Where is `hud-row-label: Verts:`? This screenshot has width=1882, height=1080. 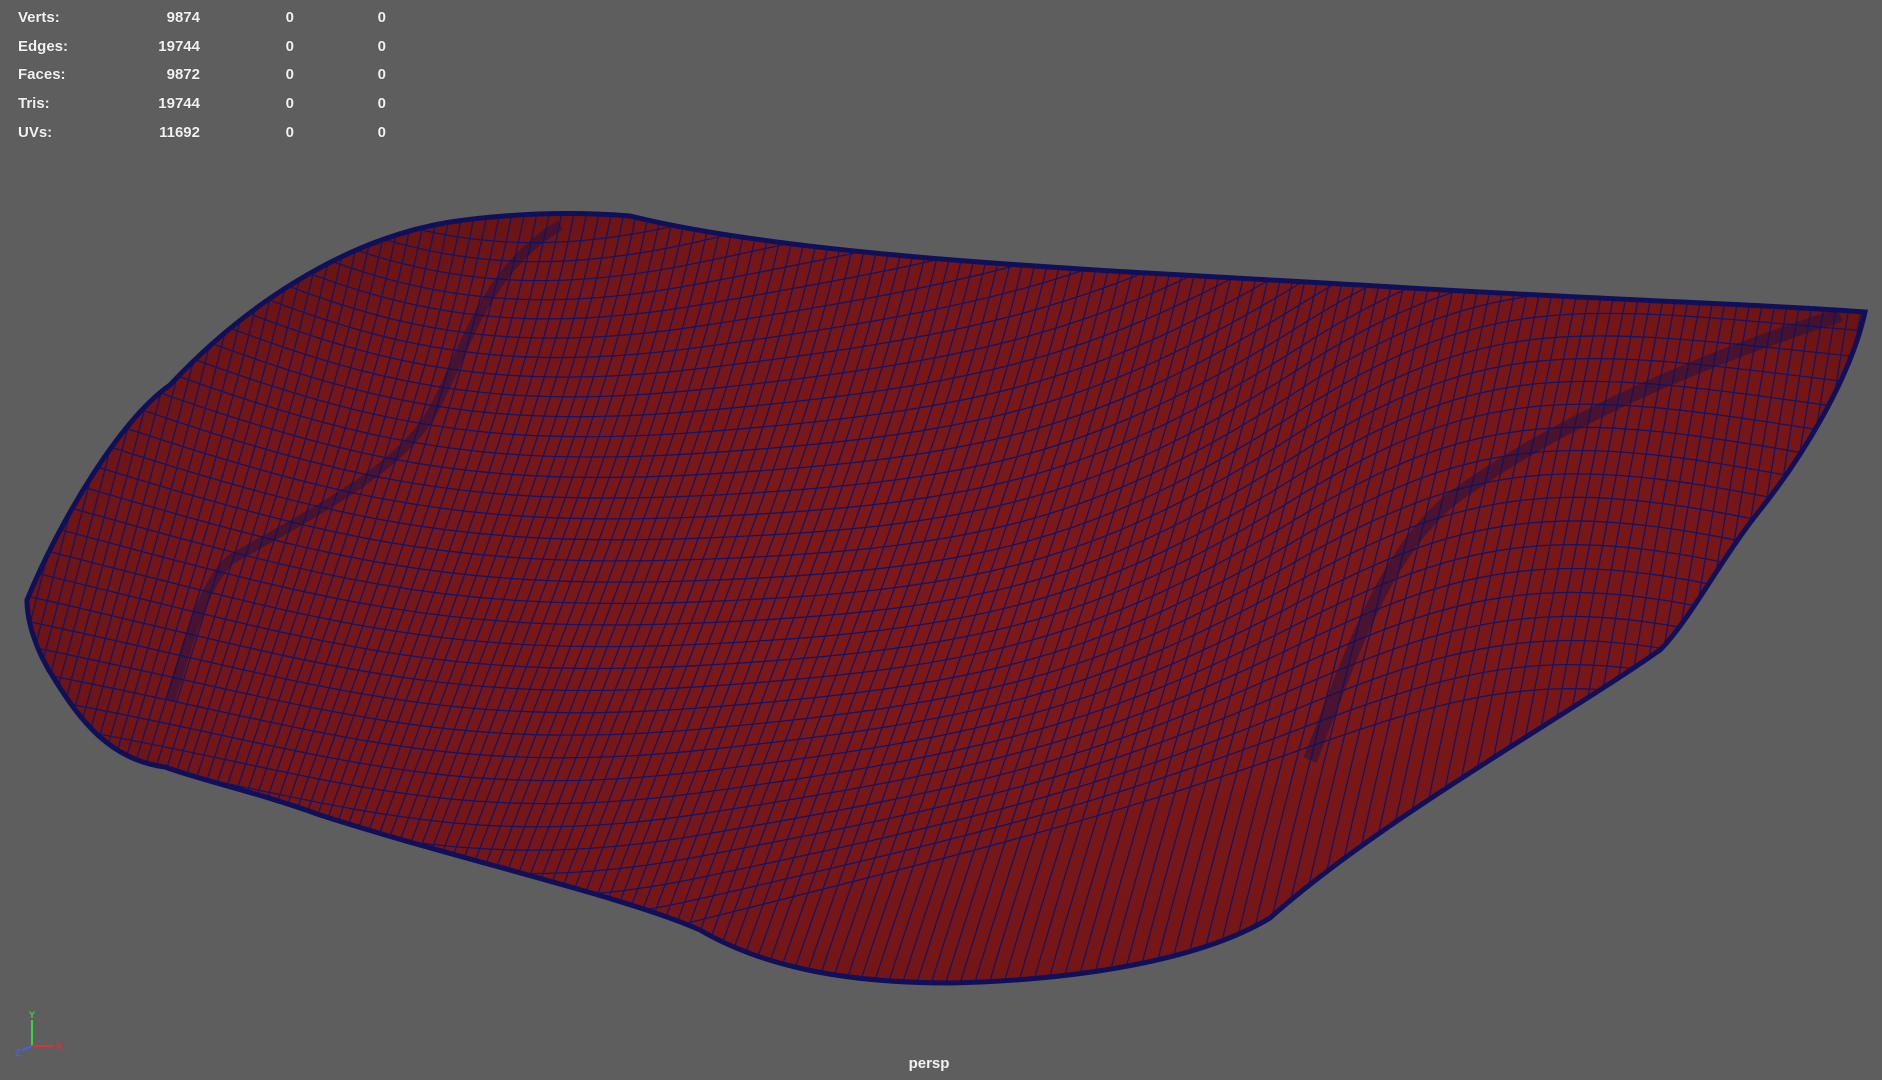
hud-row-label: Verts: is located at coordinates (39, 17).